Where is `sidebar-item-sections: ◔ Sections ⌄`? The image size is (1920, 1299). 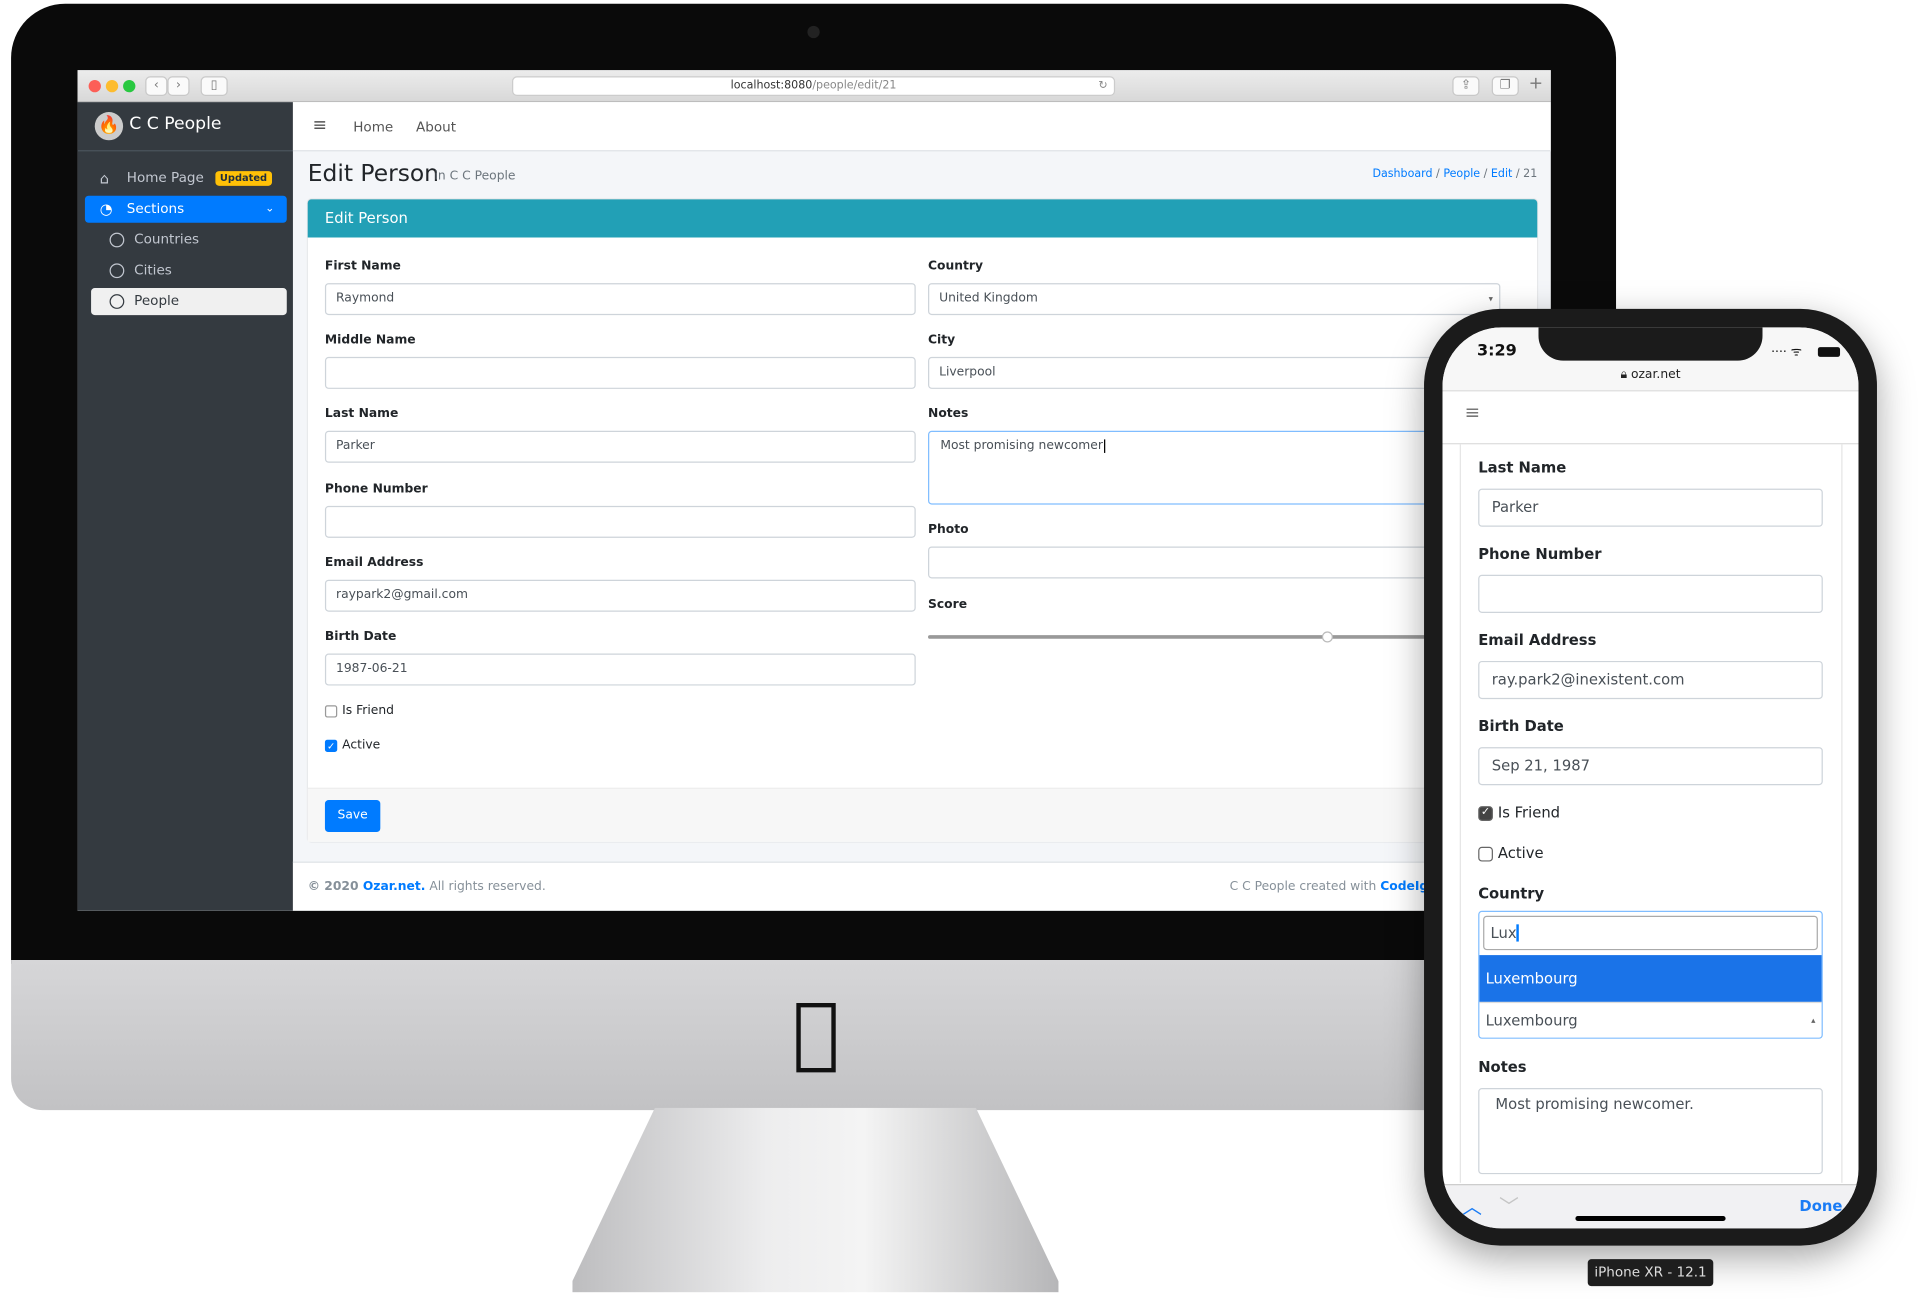 sidebar-item-sections: ◔ Sections ⌄ is located at coordinates (185, 209).